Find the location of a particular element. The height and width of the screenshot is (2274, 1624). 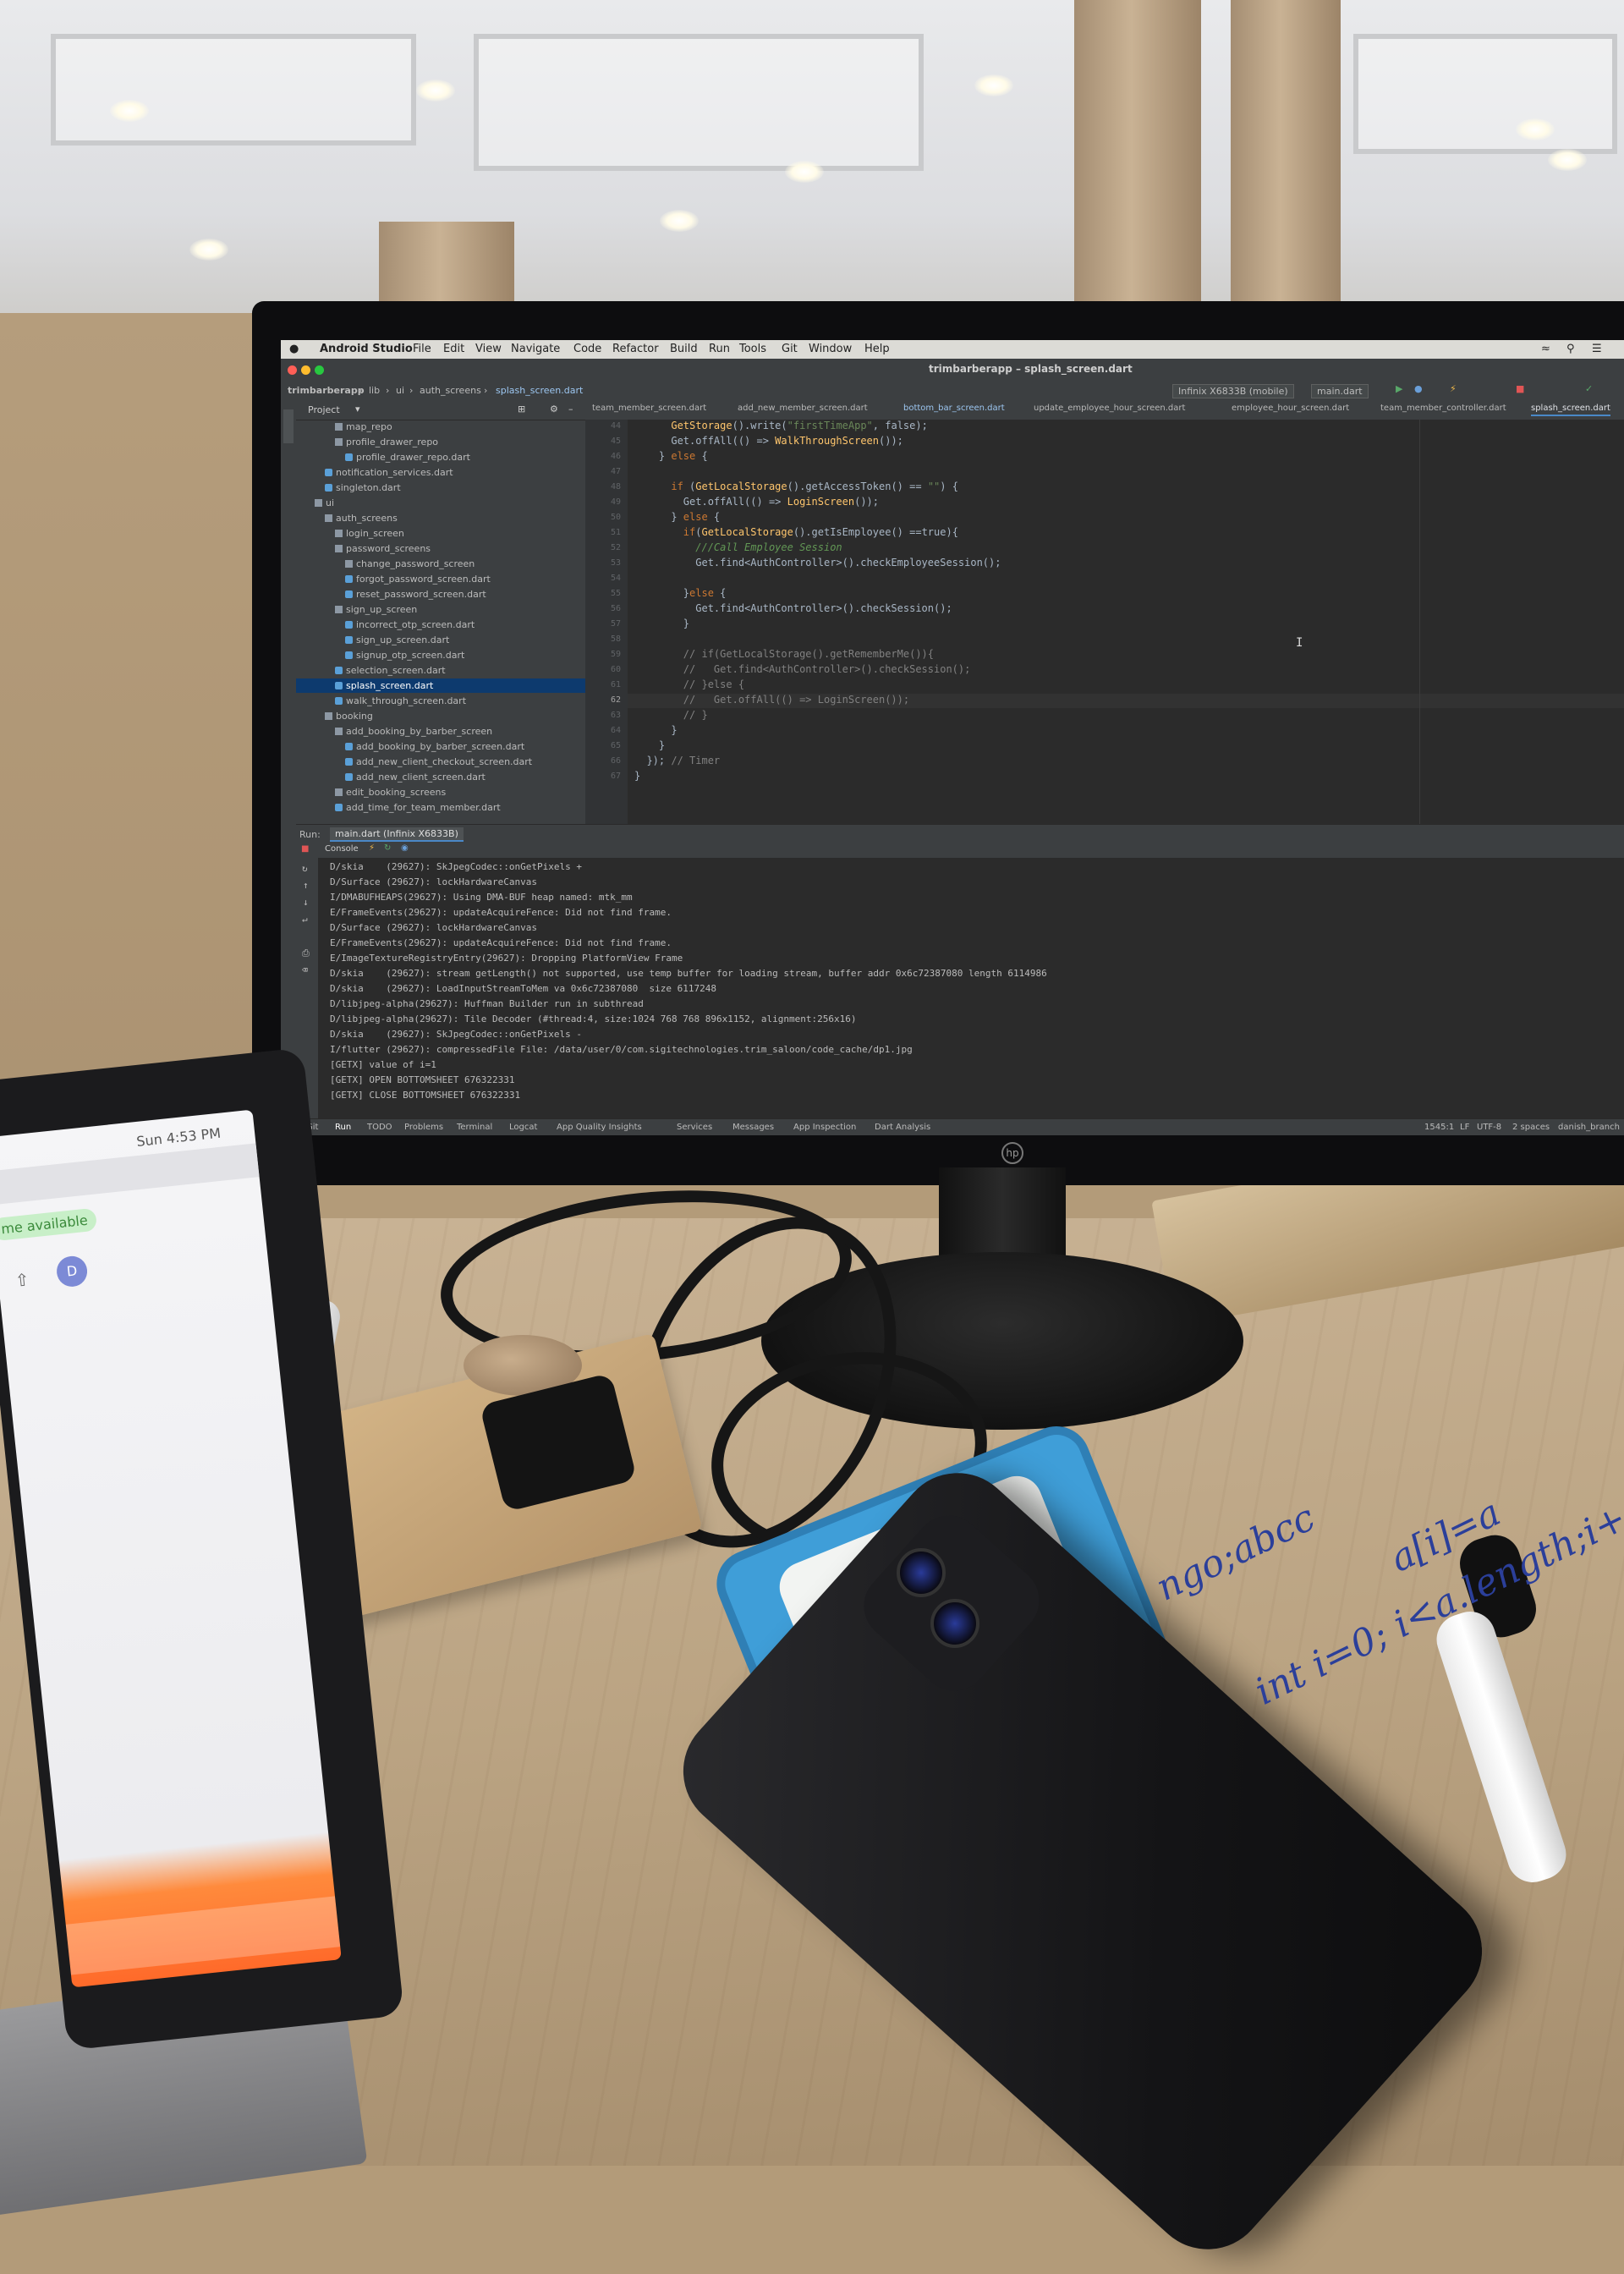

tree-file: profile_drawer_repo.dart is located at coordinates (440, 457).